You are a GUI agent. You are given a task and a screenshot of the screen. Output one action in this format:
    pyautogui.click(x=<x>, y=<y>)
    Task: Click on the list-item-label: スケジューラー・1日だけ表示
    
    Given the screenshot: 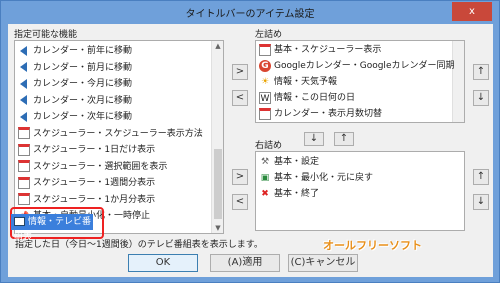 What is the action you would take?
    pyautogui.click(x=94, y=150)
    